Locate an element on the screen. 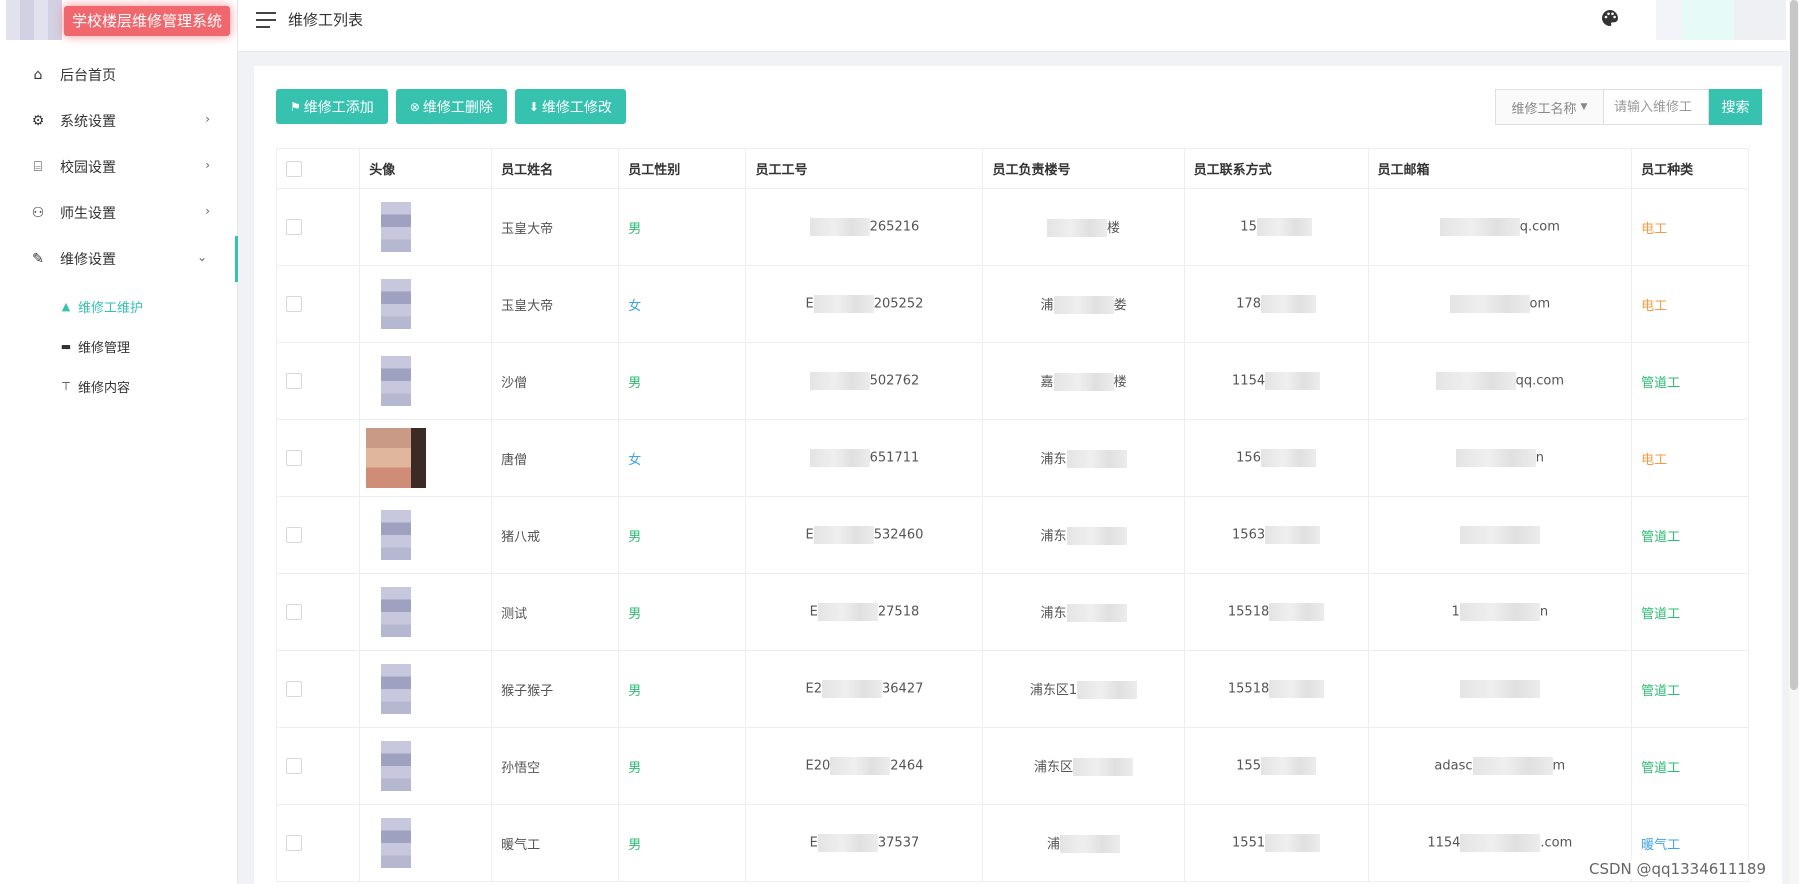 Image resolution: width=1799 pixels, height=884 pixels. email-cell: n is located at coordinates (1500, 458).